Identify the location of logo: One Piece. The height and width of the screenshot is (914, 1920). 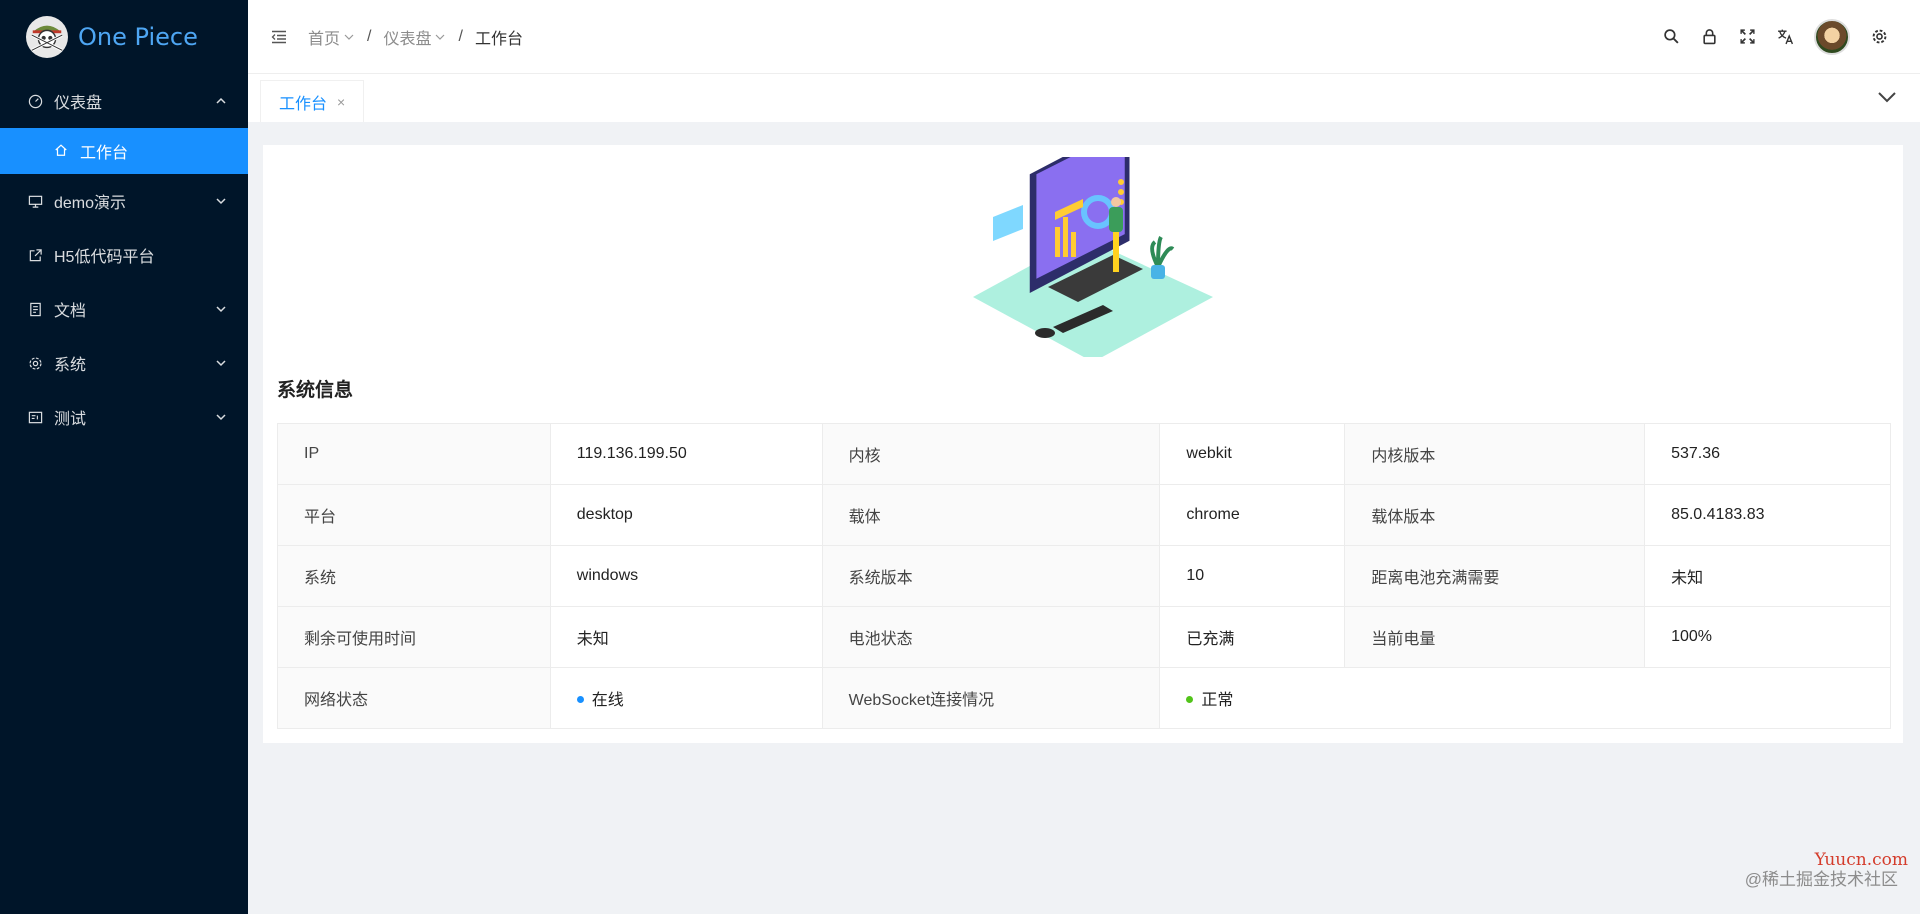
(124, 37).